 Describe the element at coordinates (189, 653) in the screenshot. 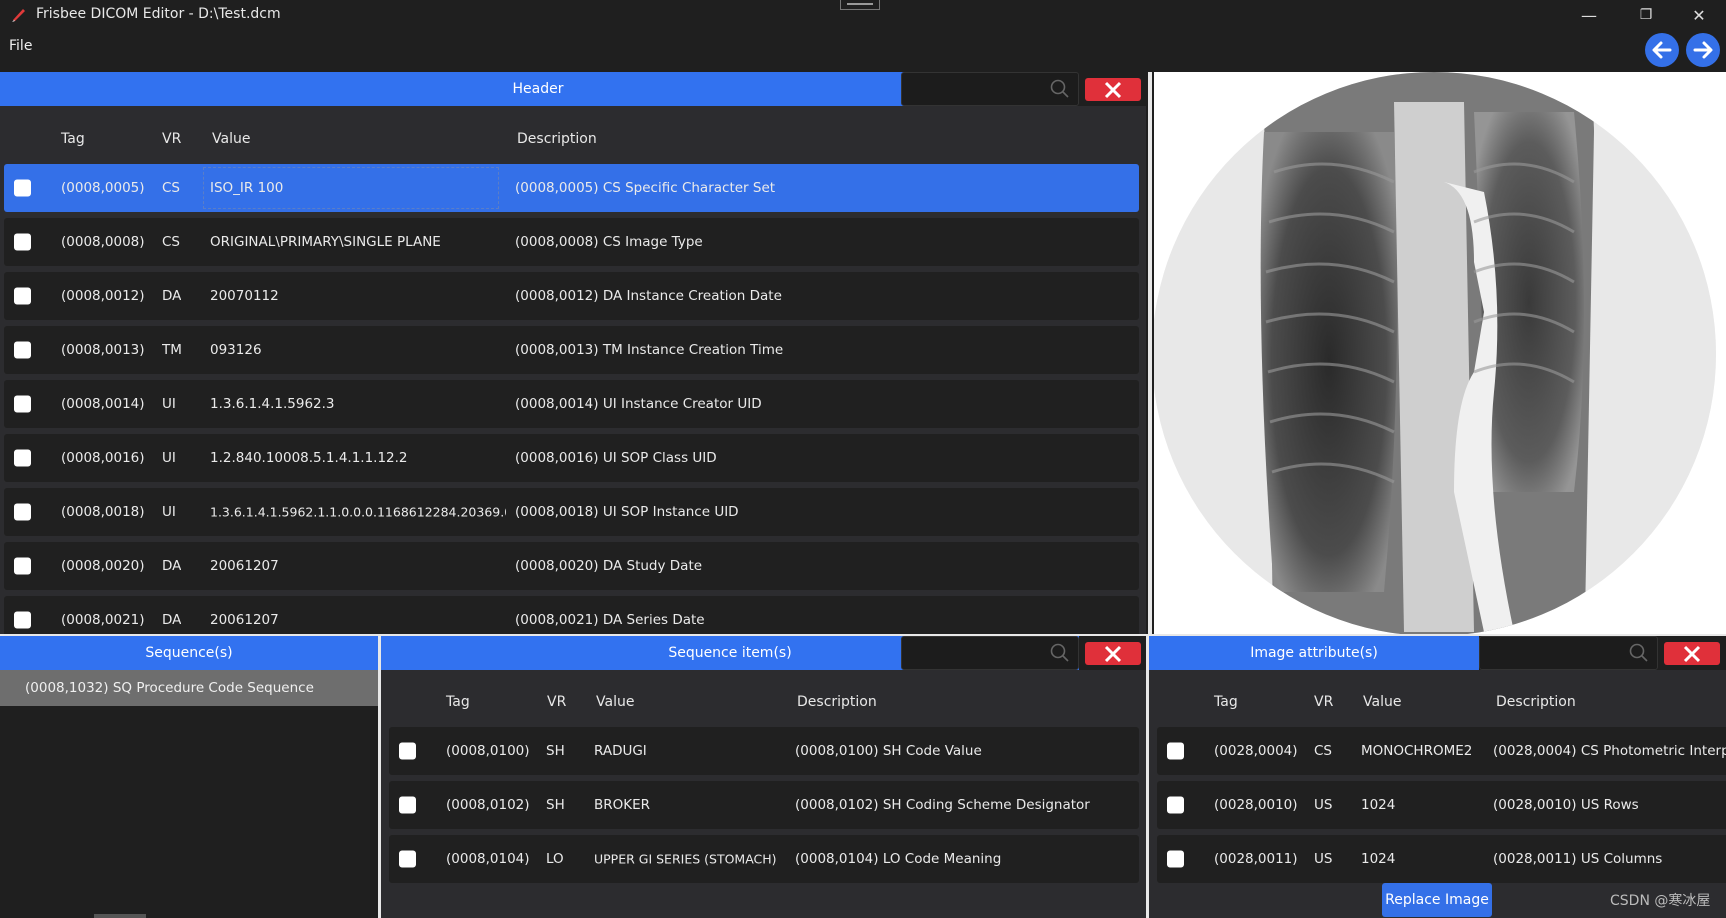

I see `sequences-title-bar: Sequence(s)` at that location.